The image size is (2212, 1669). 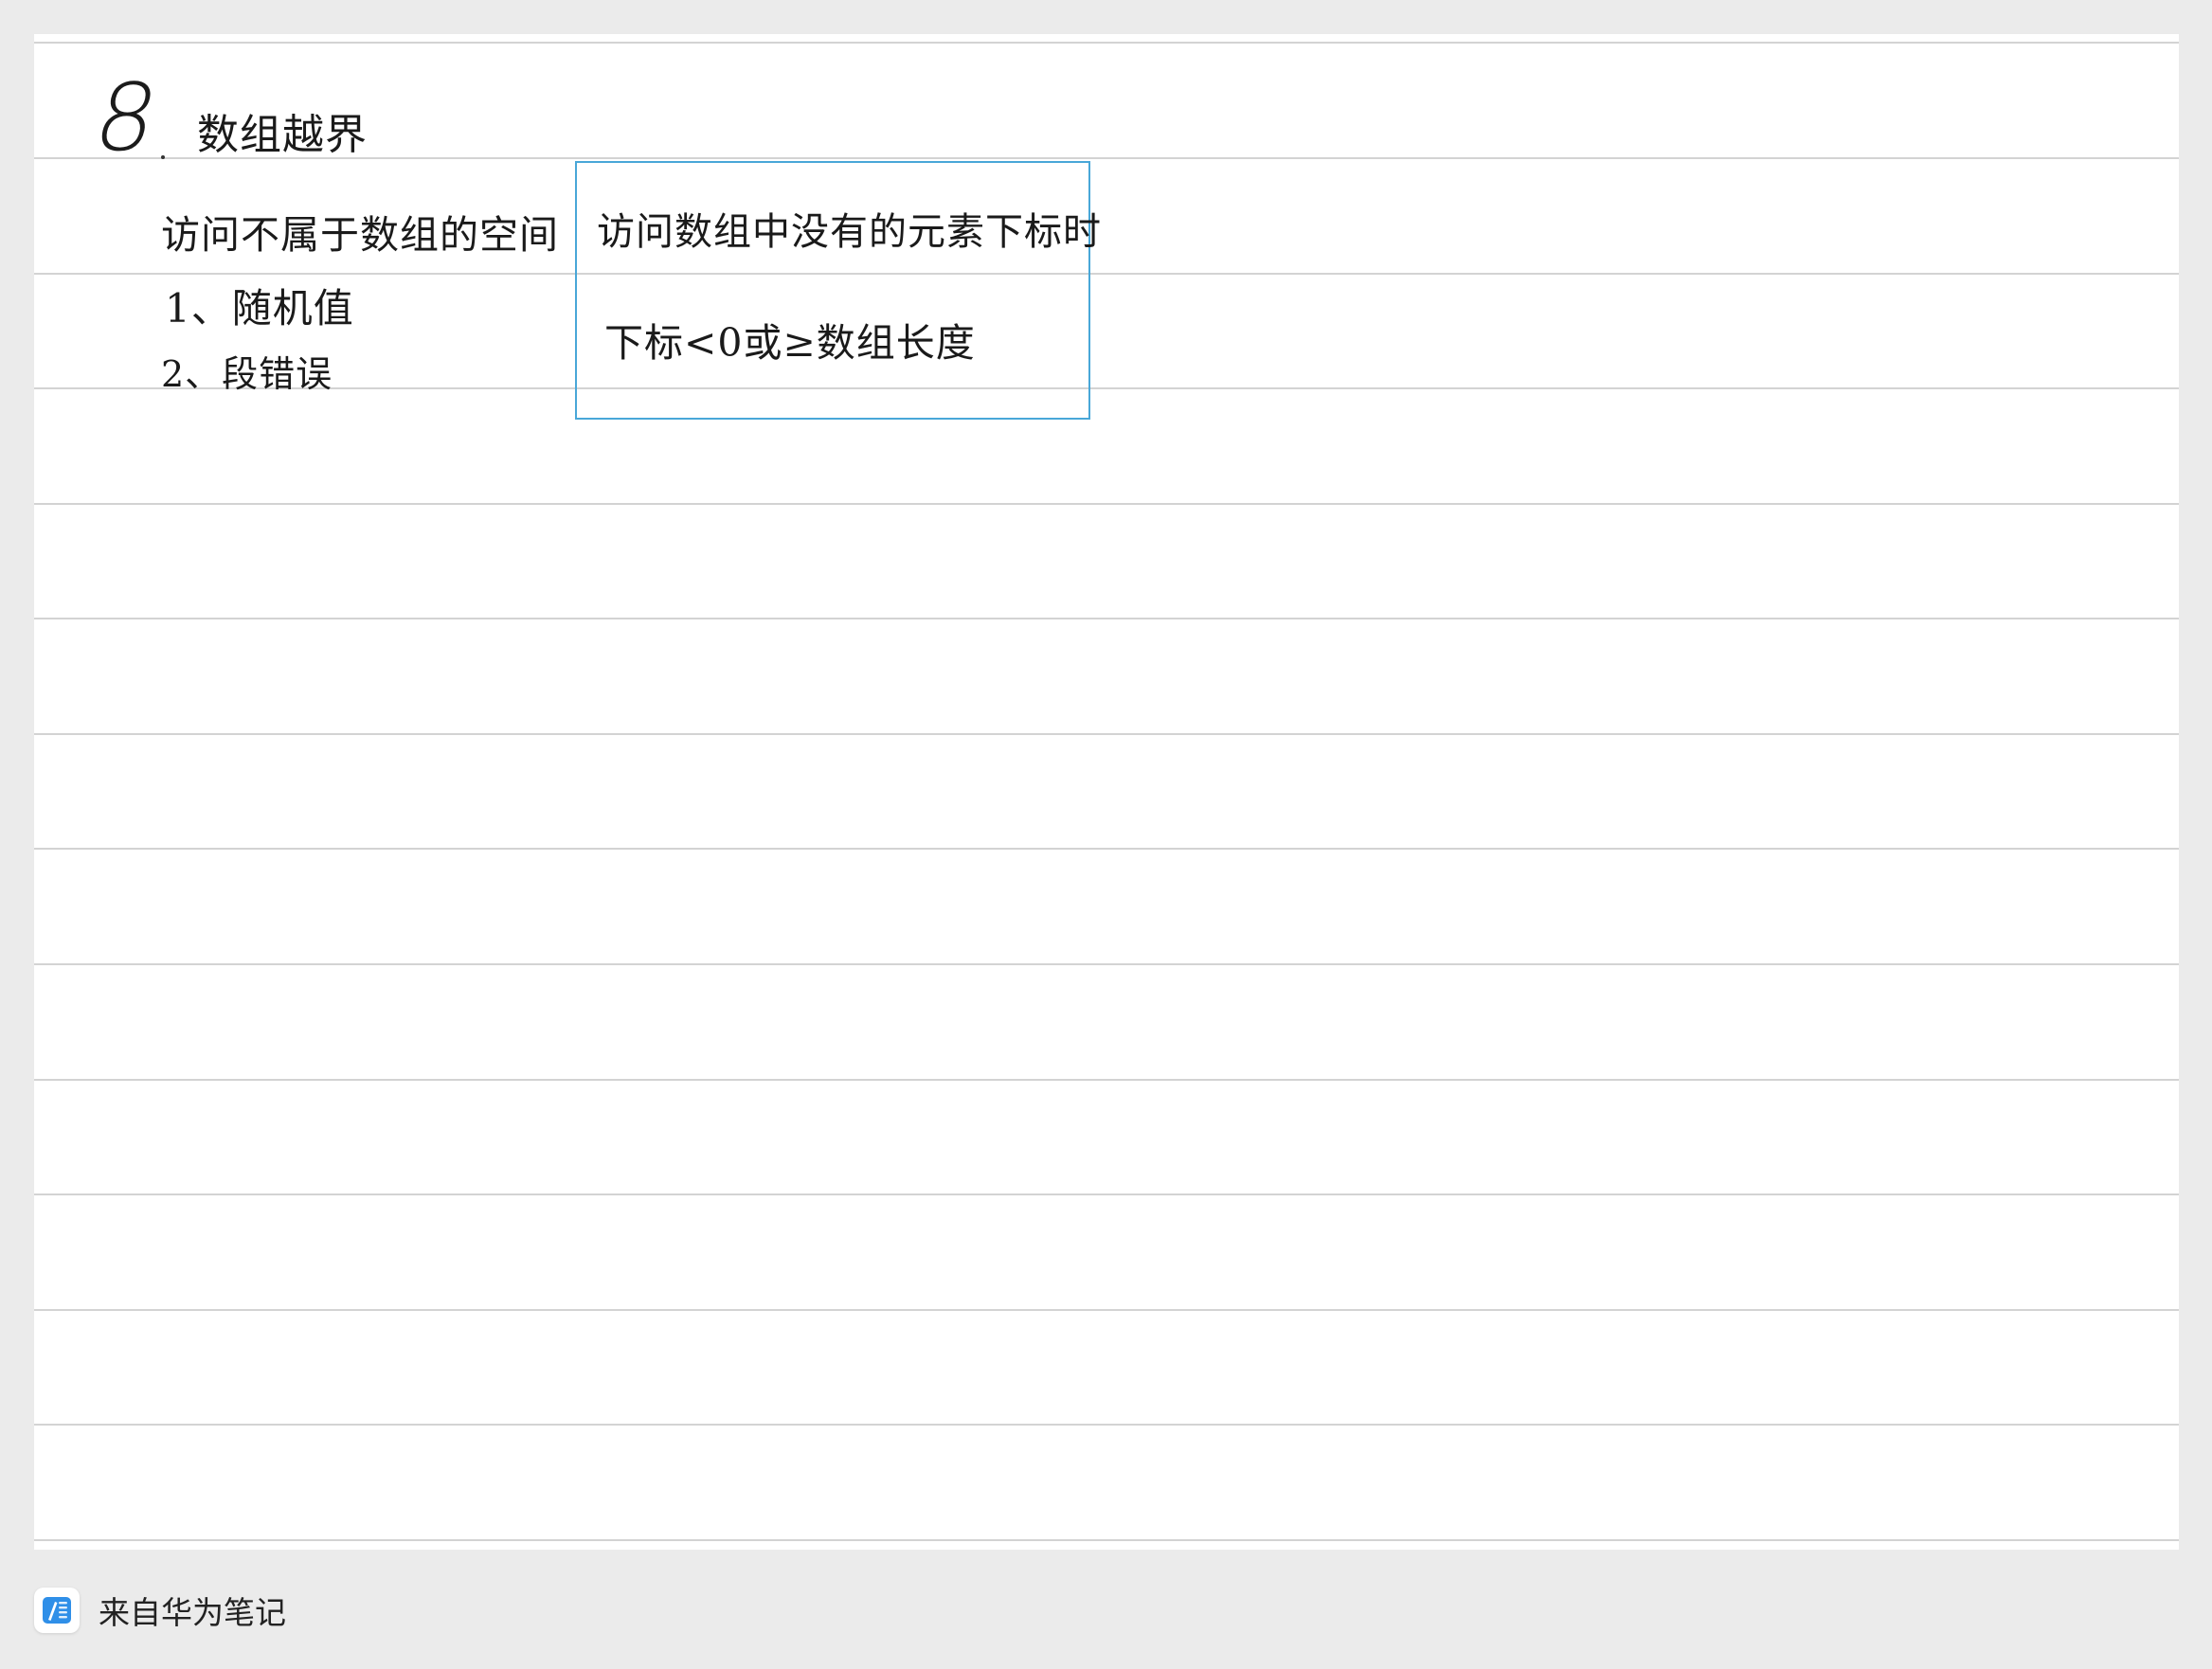 I want to click on section-number-dot, so click(x=163, y=157).